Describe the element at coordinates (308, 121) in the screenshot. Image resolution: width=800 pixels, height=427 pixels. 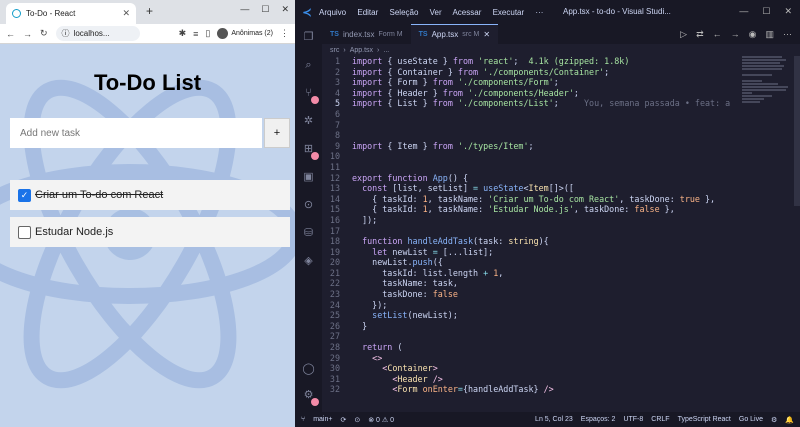
I see `debug-icon: ✲` at that location.